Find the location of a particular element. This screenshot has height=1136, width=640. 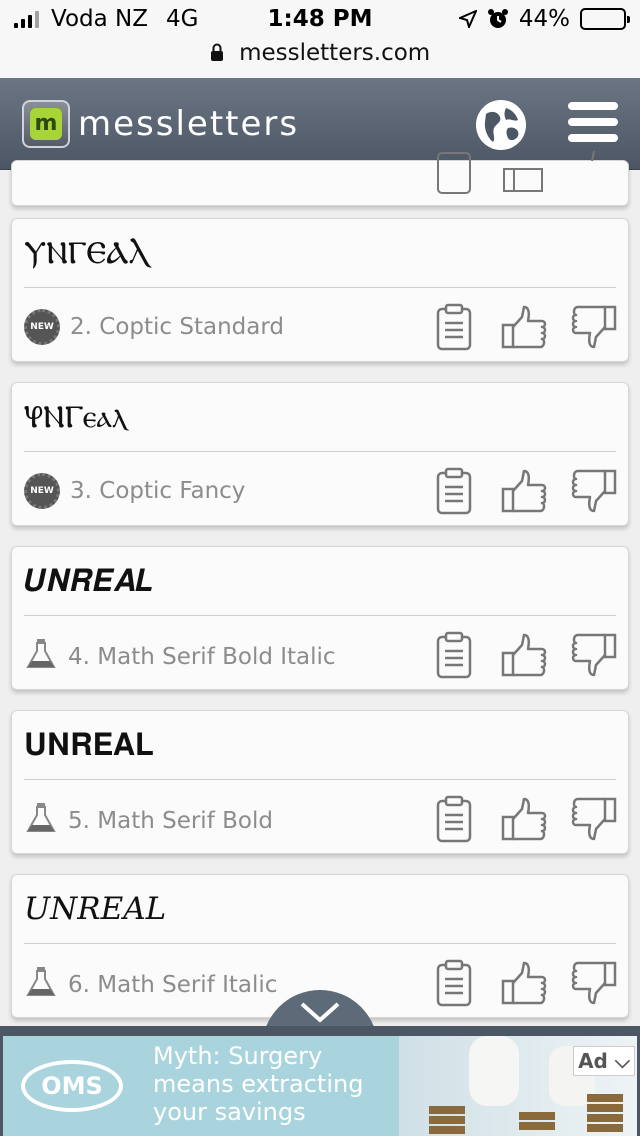

battery-percent: 44% is located at coordinates (544, 19).